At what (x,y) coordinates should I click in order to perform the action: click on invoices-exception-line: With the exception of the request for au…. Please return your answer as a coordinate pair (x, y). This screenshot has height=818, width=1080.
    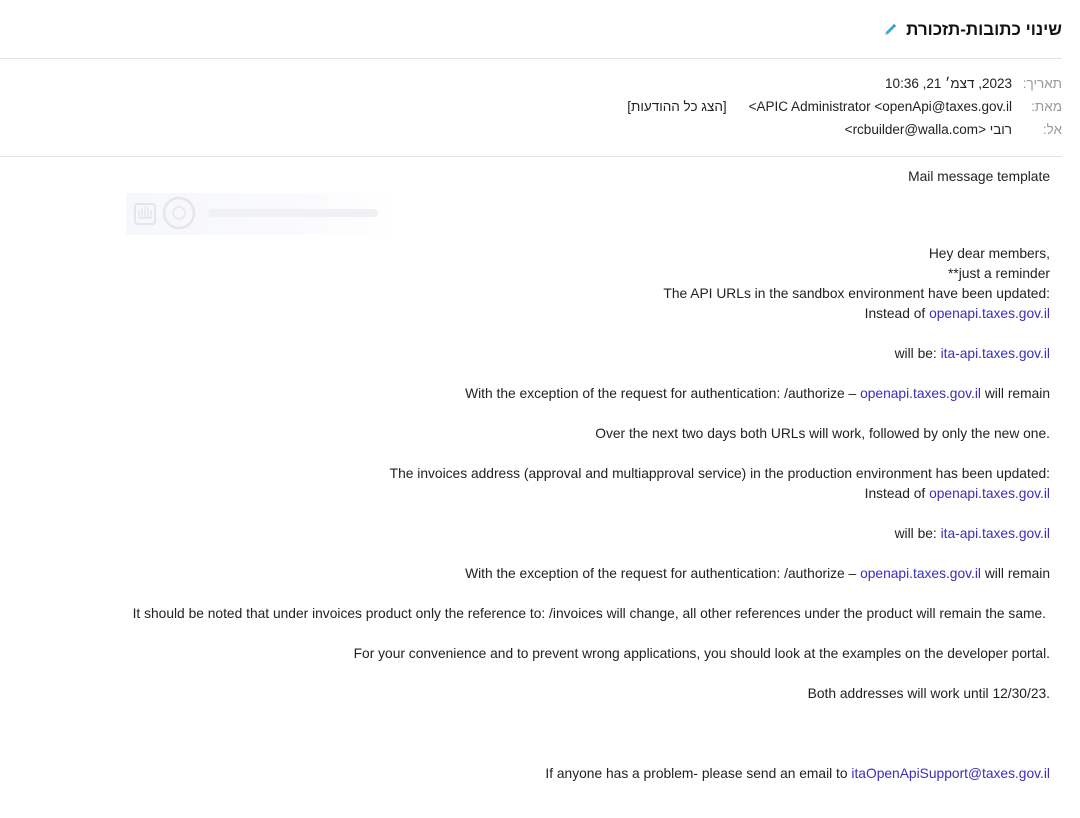
    Looking at the image, I should click on (757, 573).